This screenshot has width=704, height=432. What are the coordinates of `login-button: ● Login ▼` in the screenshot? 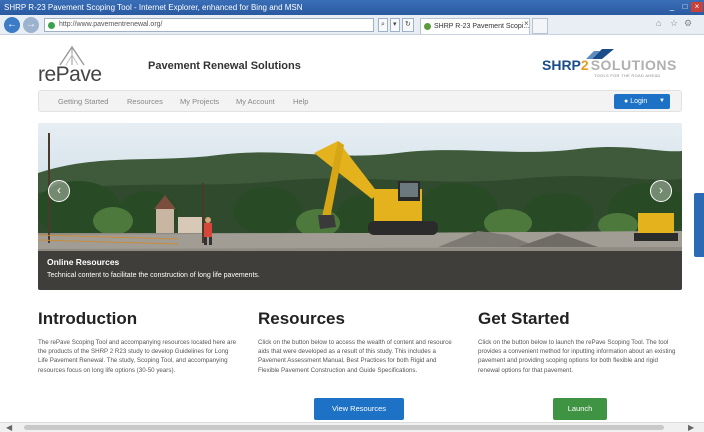 It's located at (642, 101).